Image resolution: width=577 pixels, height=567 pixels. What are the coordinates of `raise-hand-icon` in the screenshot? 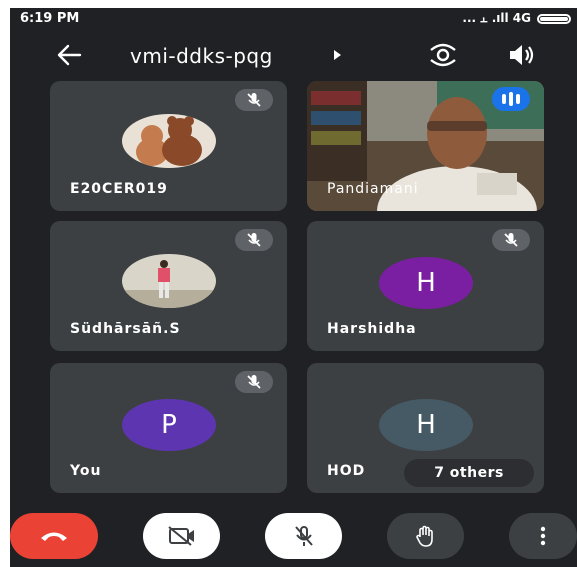 It's located at (424, 536).